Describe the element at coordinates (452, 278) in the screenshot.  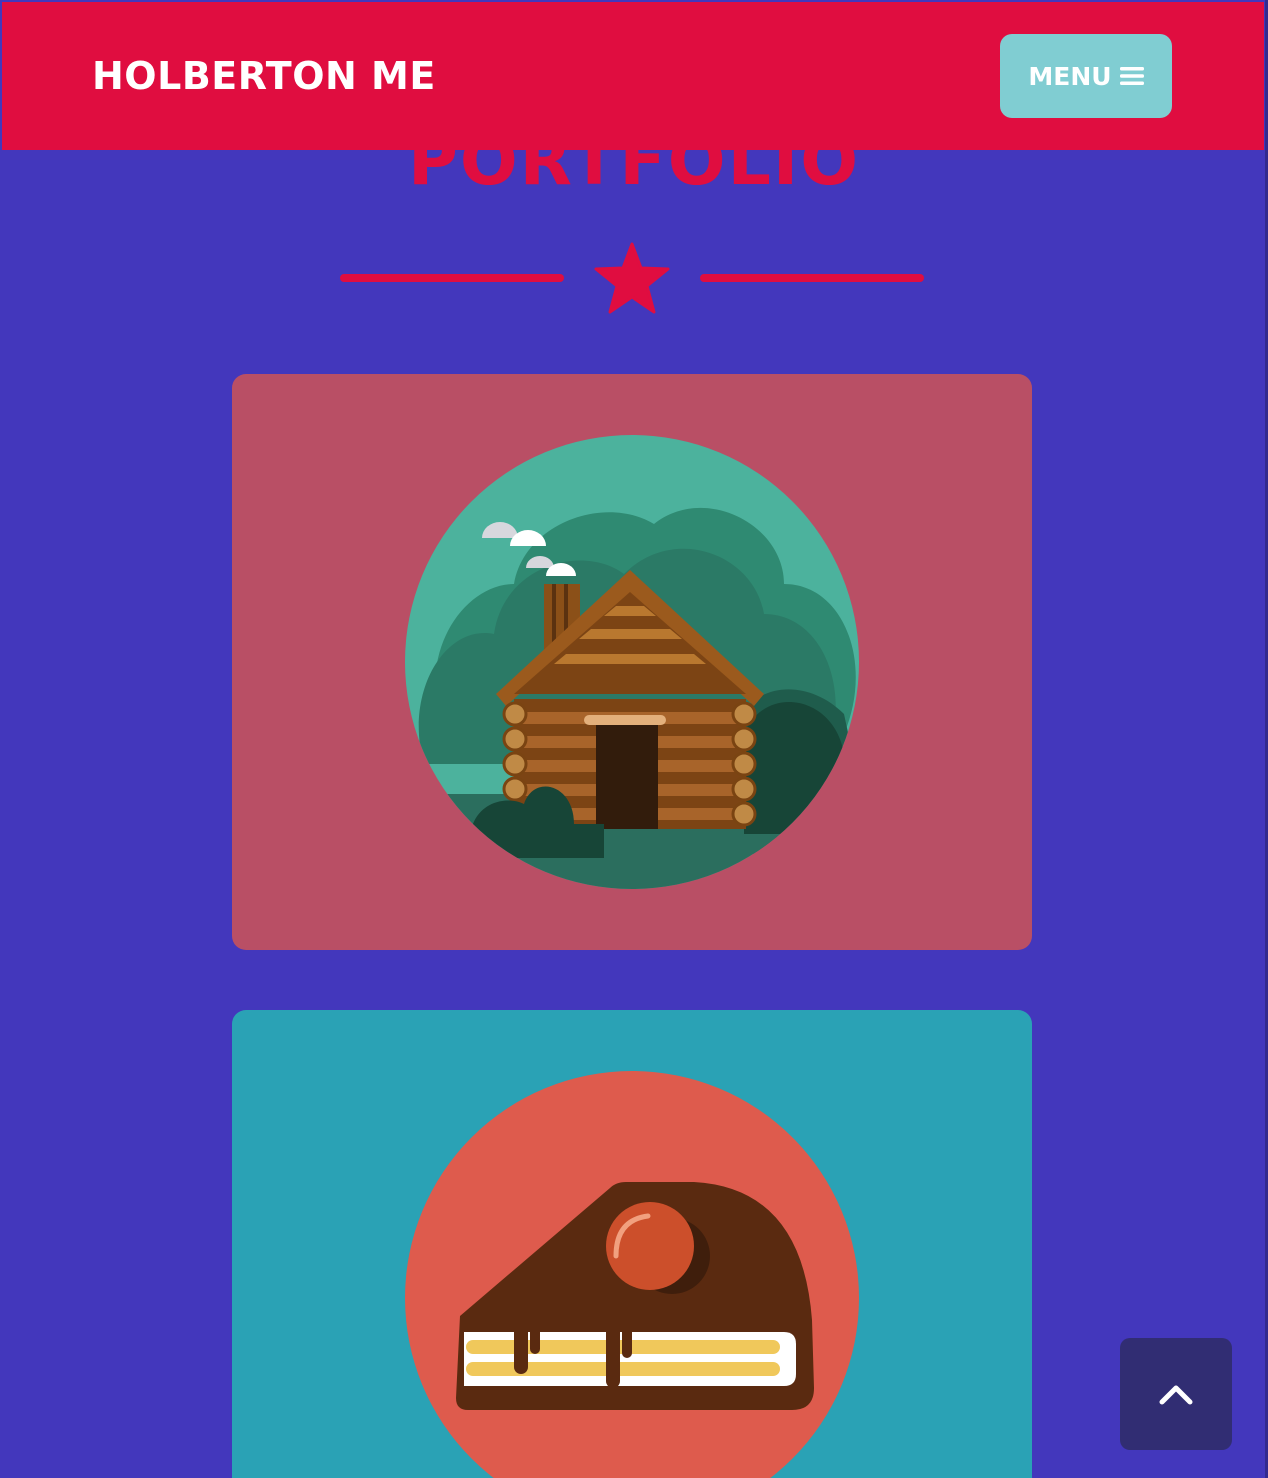
I see `divider-line-left` at that location.